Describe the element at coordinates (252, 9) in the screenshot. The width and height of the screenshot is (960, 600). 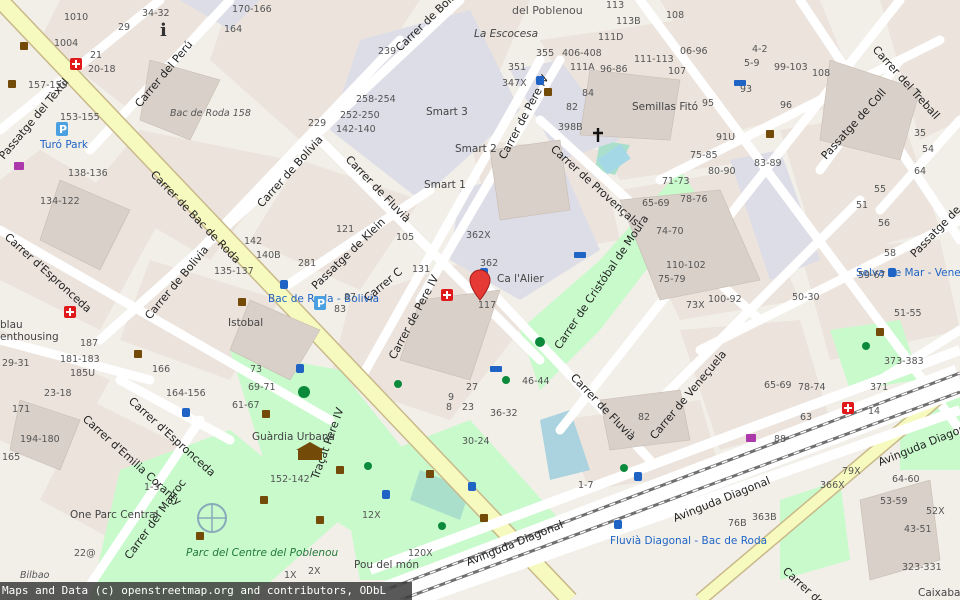
I see `house-number: 170-166` at that location.